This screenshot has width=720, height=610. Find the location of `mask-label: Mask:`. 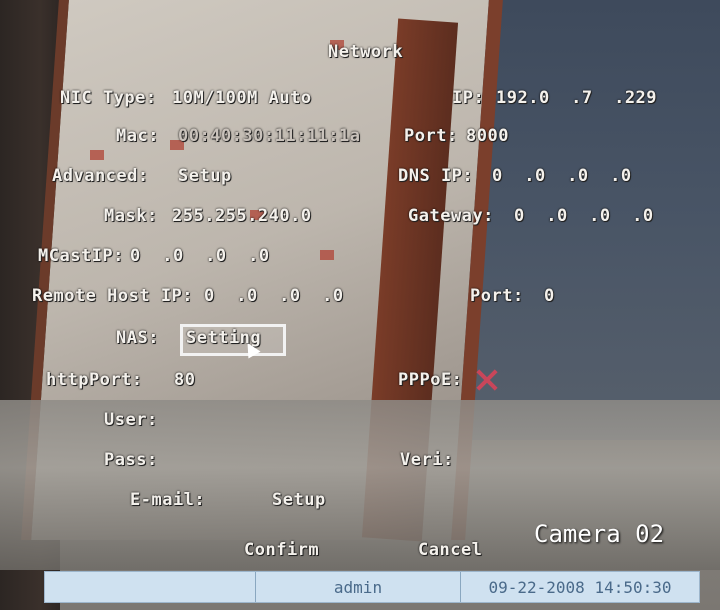

mask-label: Mask: is located at coordinates (131, 216).